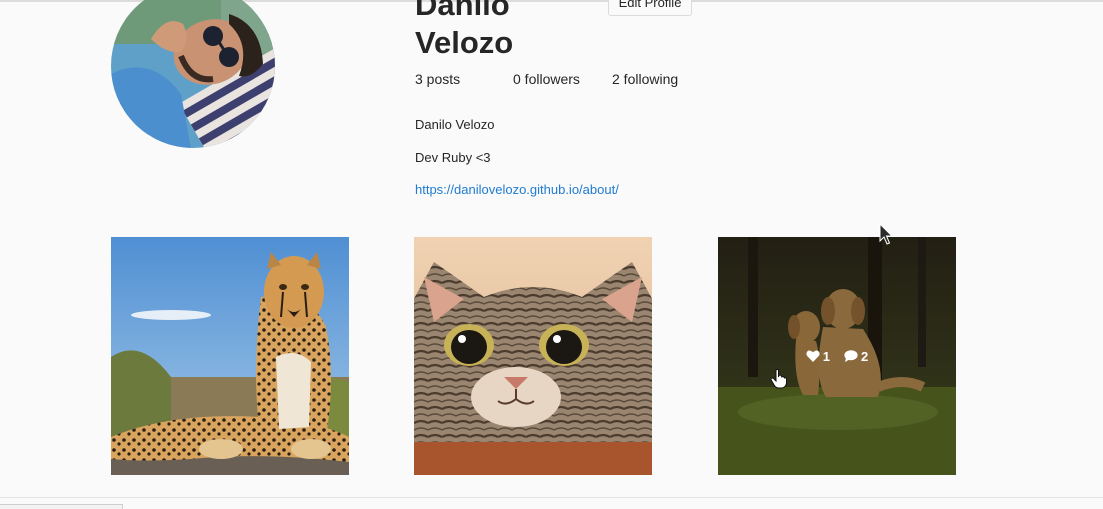  I want to click on cat-photo, so click(533, 356).